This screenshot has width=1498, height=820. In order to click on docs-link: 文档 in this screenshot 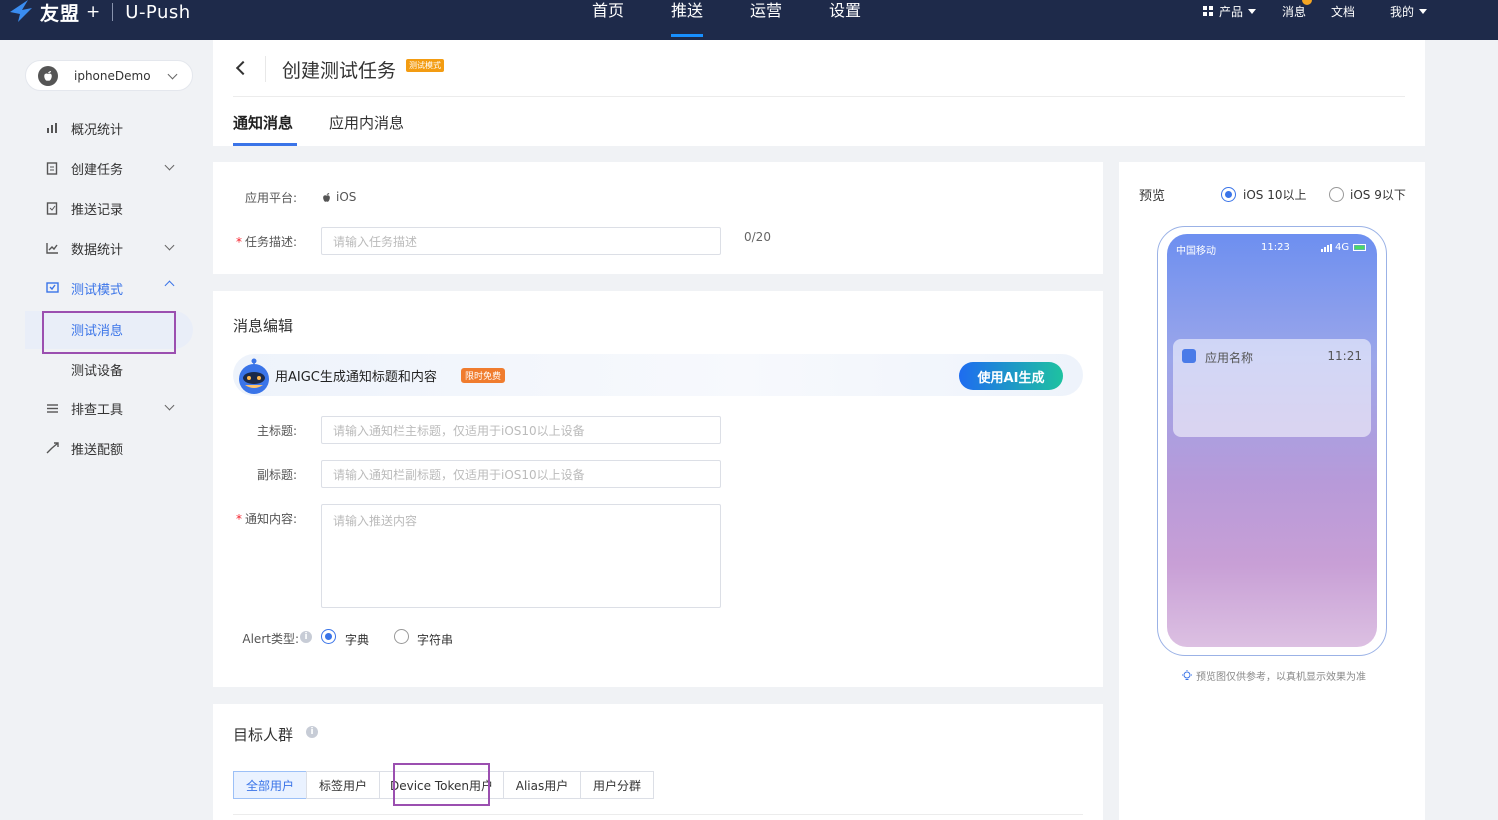, I will do `click(1343, 11)`.